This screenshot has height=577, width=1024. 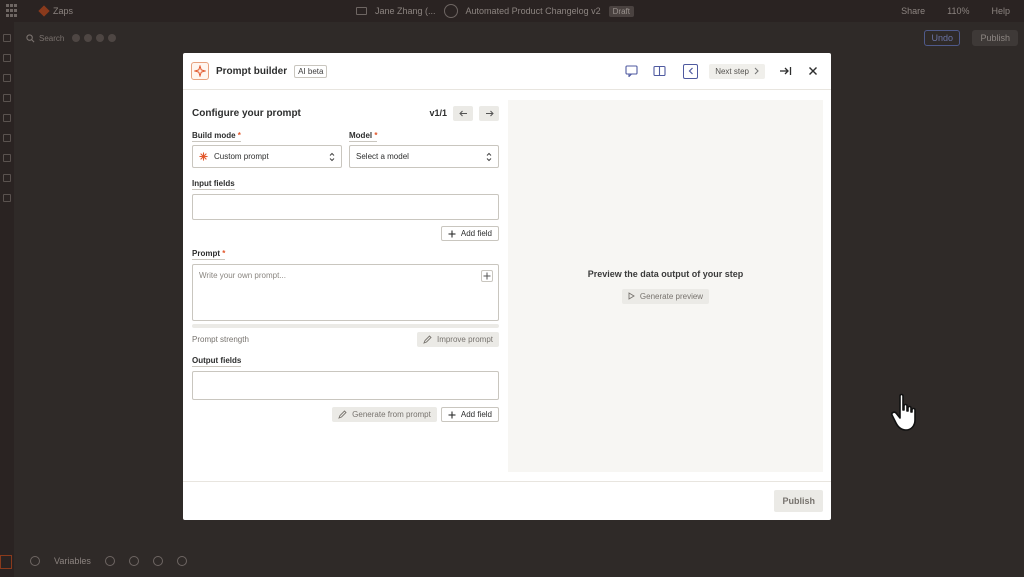 I want to click on insert-data-button, so click(x=487, y=276).